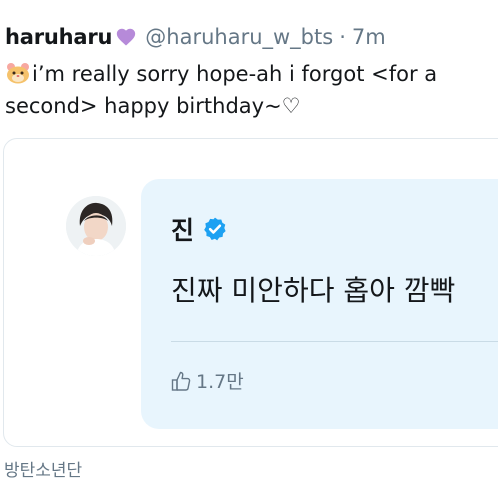 The width and height of the screenshot is (498, 499). Describe the element at coordinates (126, 37) in the screenshot. I see `purple-heart-icon` at that location.